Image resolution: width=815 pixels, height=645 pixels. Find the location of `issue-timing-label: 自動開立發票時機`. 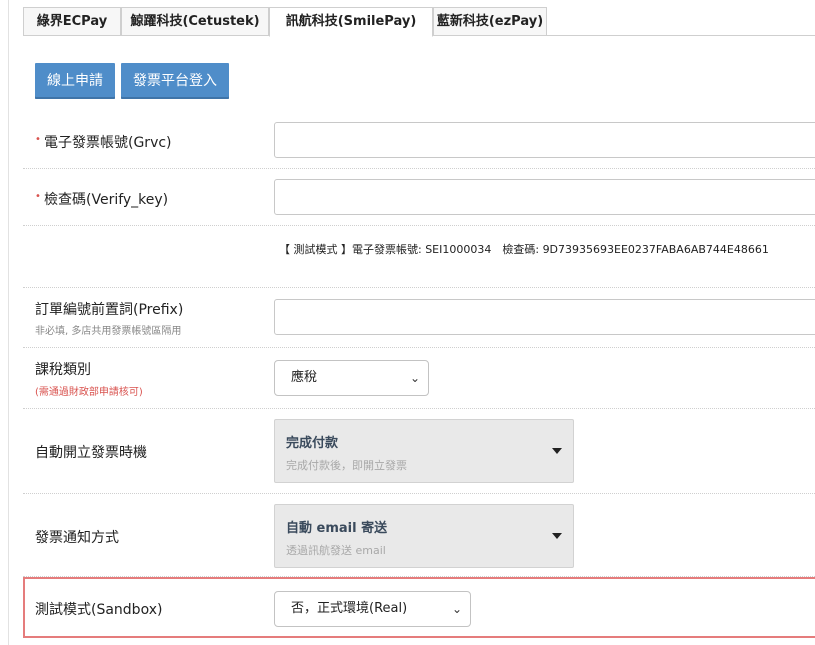

issue-timing-label: 自動開立發票時機 is located at coordinates (91, 453).